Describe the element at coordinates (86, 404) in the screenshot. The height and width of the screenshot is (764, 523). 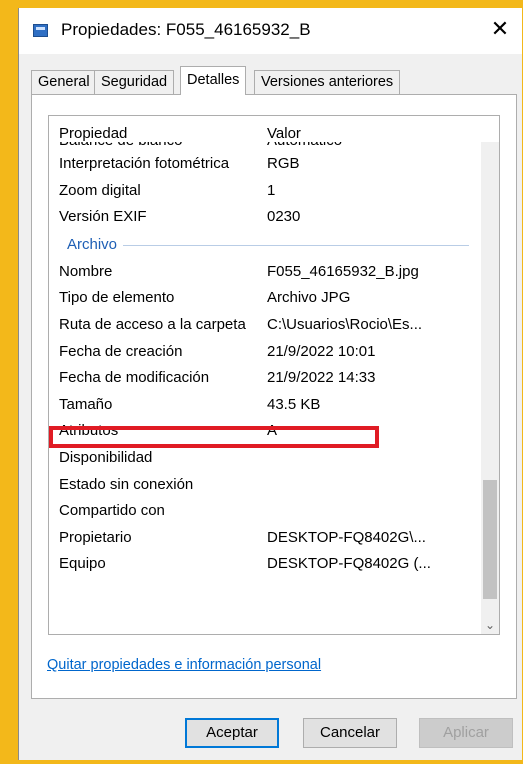
I see `row-property: Tamaño` at that location.